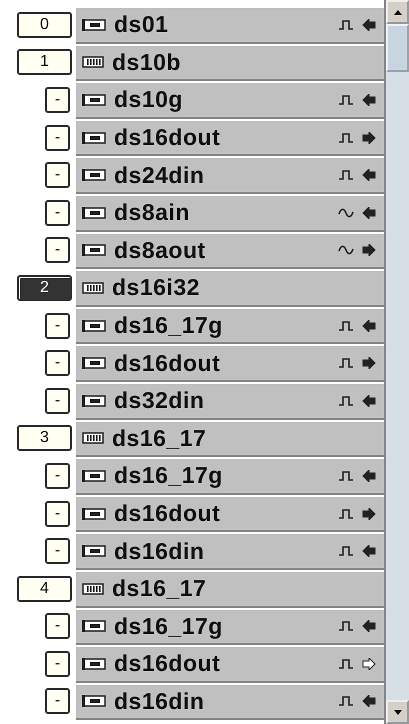 The image size is (409, 724). What do you see at coordinates (230, 175) in the screenshot?
I see `channel-row: ds24din` at bounding box center [230, 175].